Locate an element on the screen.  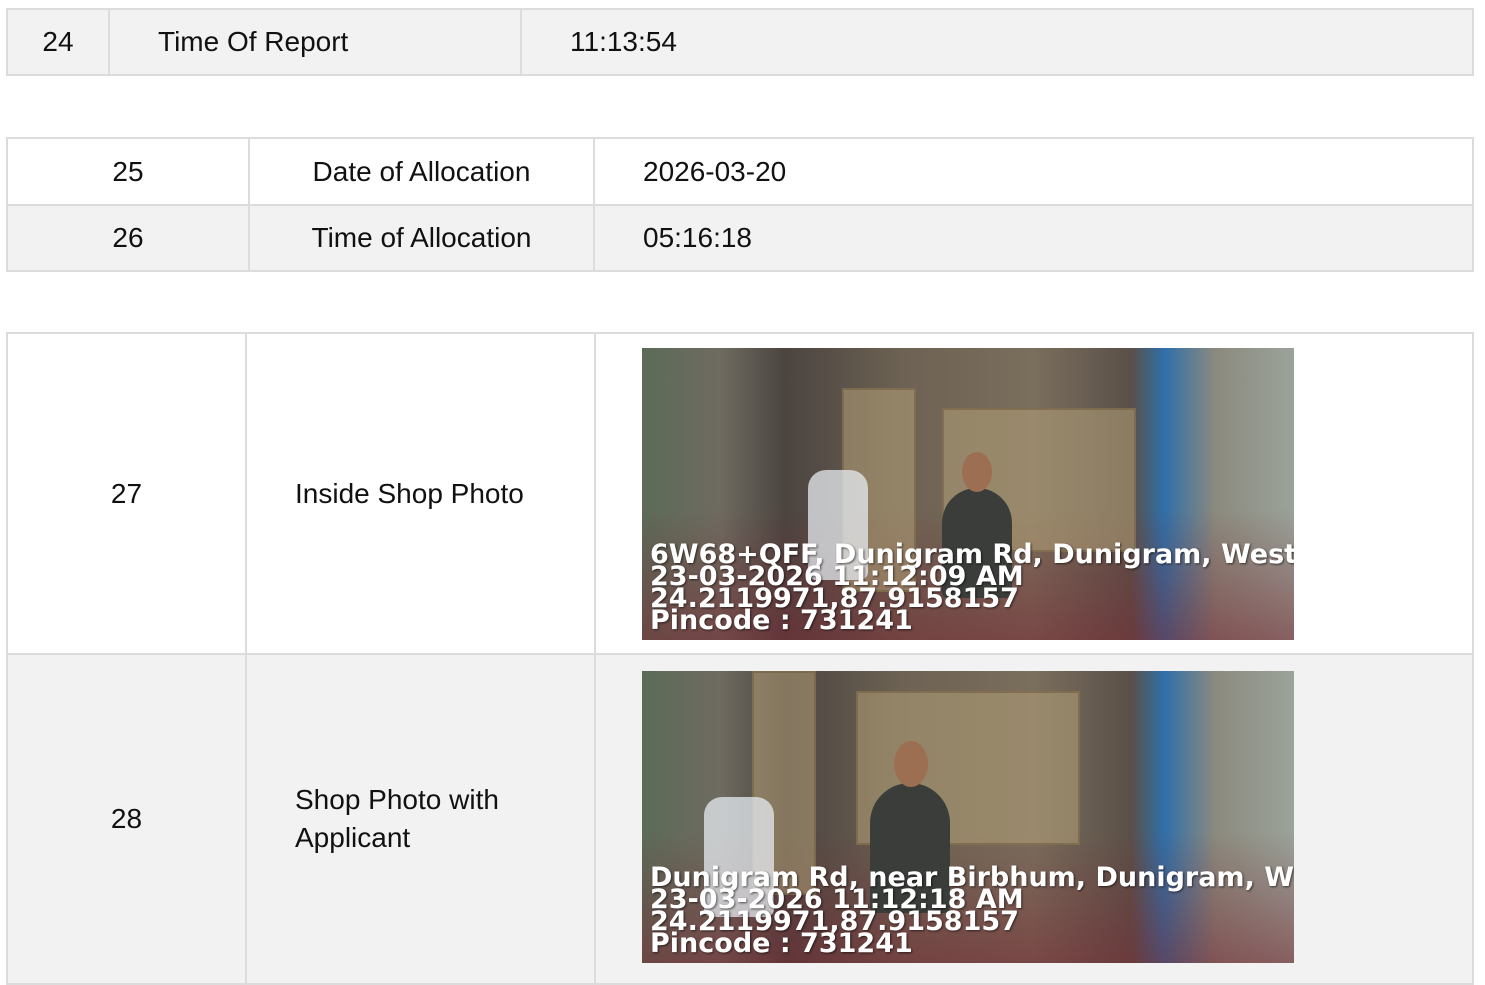
row-number: 24 is located at coordinates (58, 42).